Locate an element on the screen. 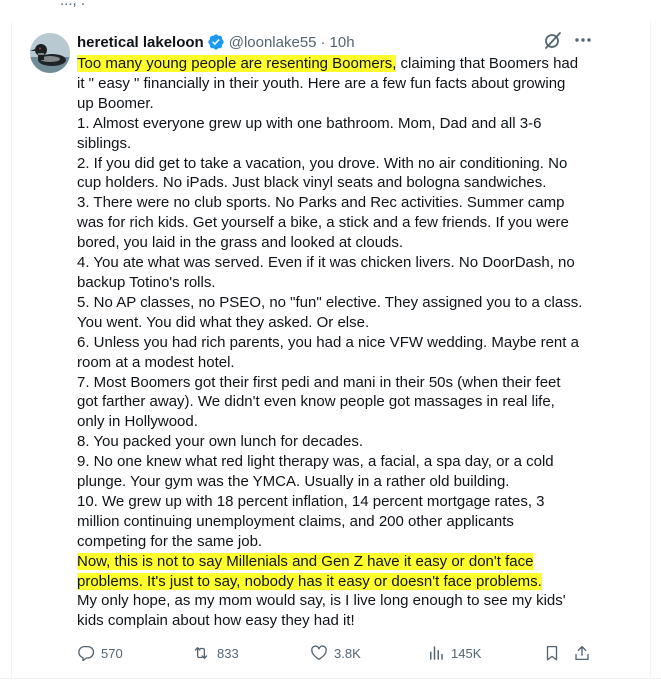 This screenshot has height=688, width=661. tweet-line: backup Totino's rolls. is located at coordinates (337, 283).